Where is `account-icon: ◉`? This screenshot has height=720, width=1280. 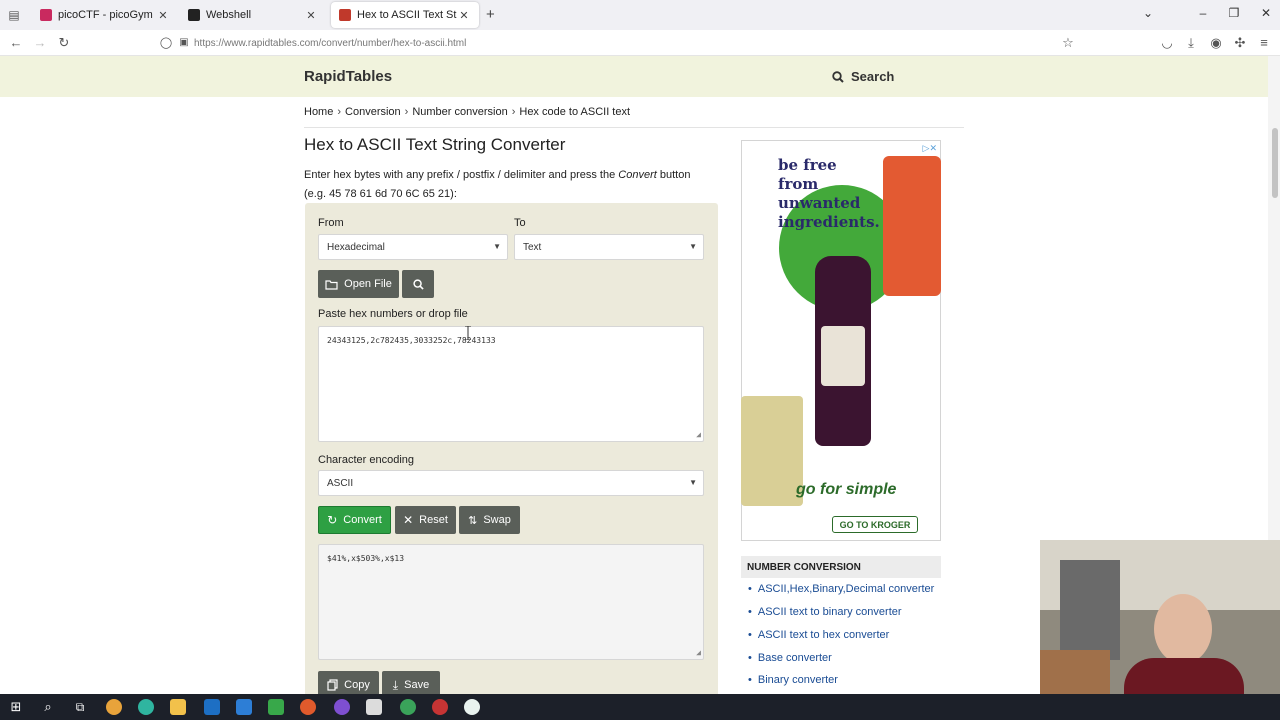 account-icon: ◉ is located at coordinates (1216, 43).